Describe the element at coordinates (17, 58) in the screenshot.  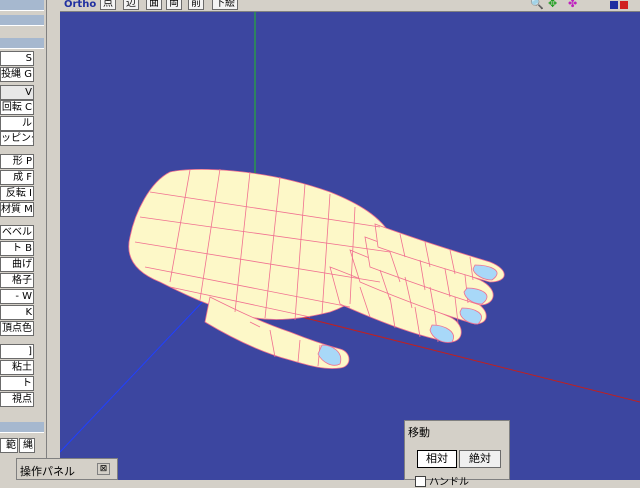
I see `tool-select: S` at that location.